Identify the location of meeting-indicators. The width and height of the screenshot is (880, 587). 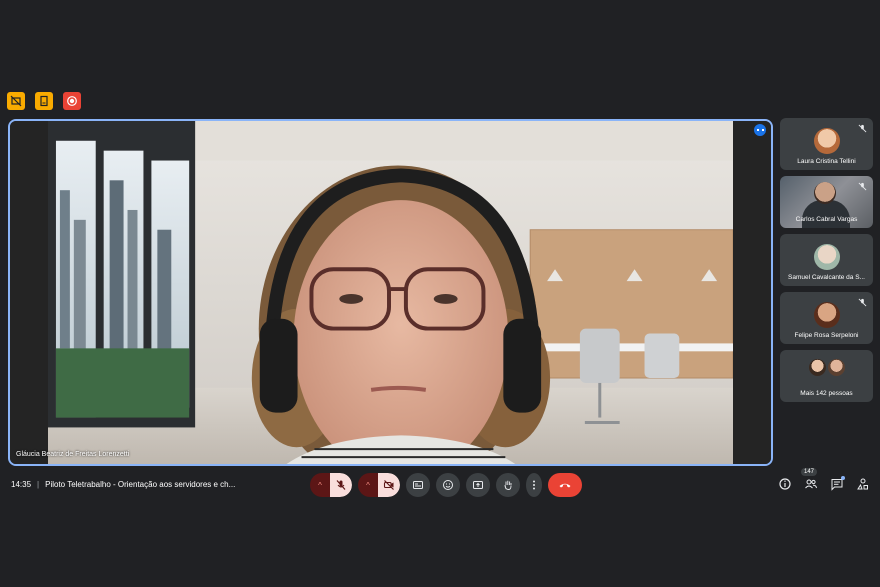
(44, 101).